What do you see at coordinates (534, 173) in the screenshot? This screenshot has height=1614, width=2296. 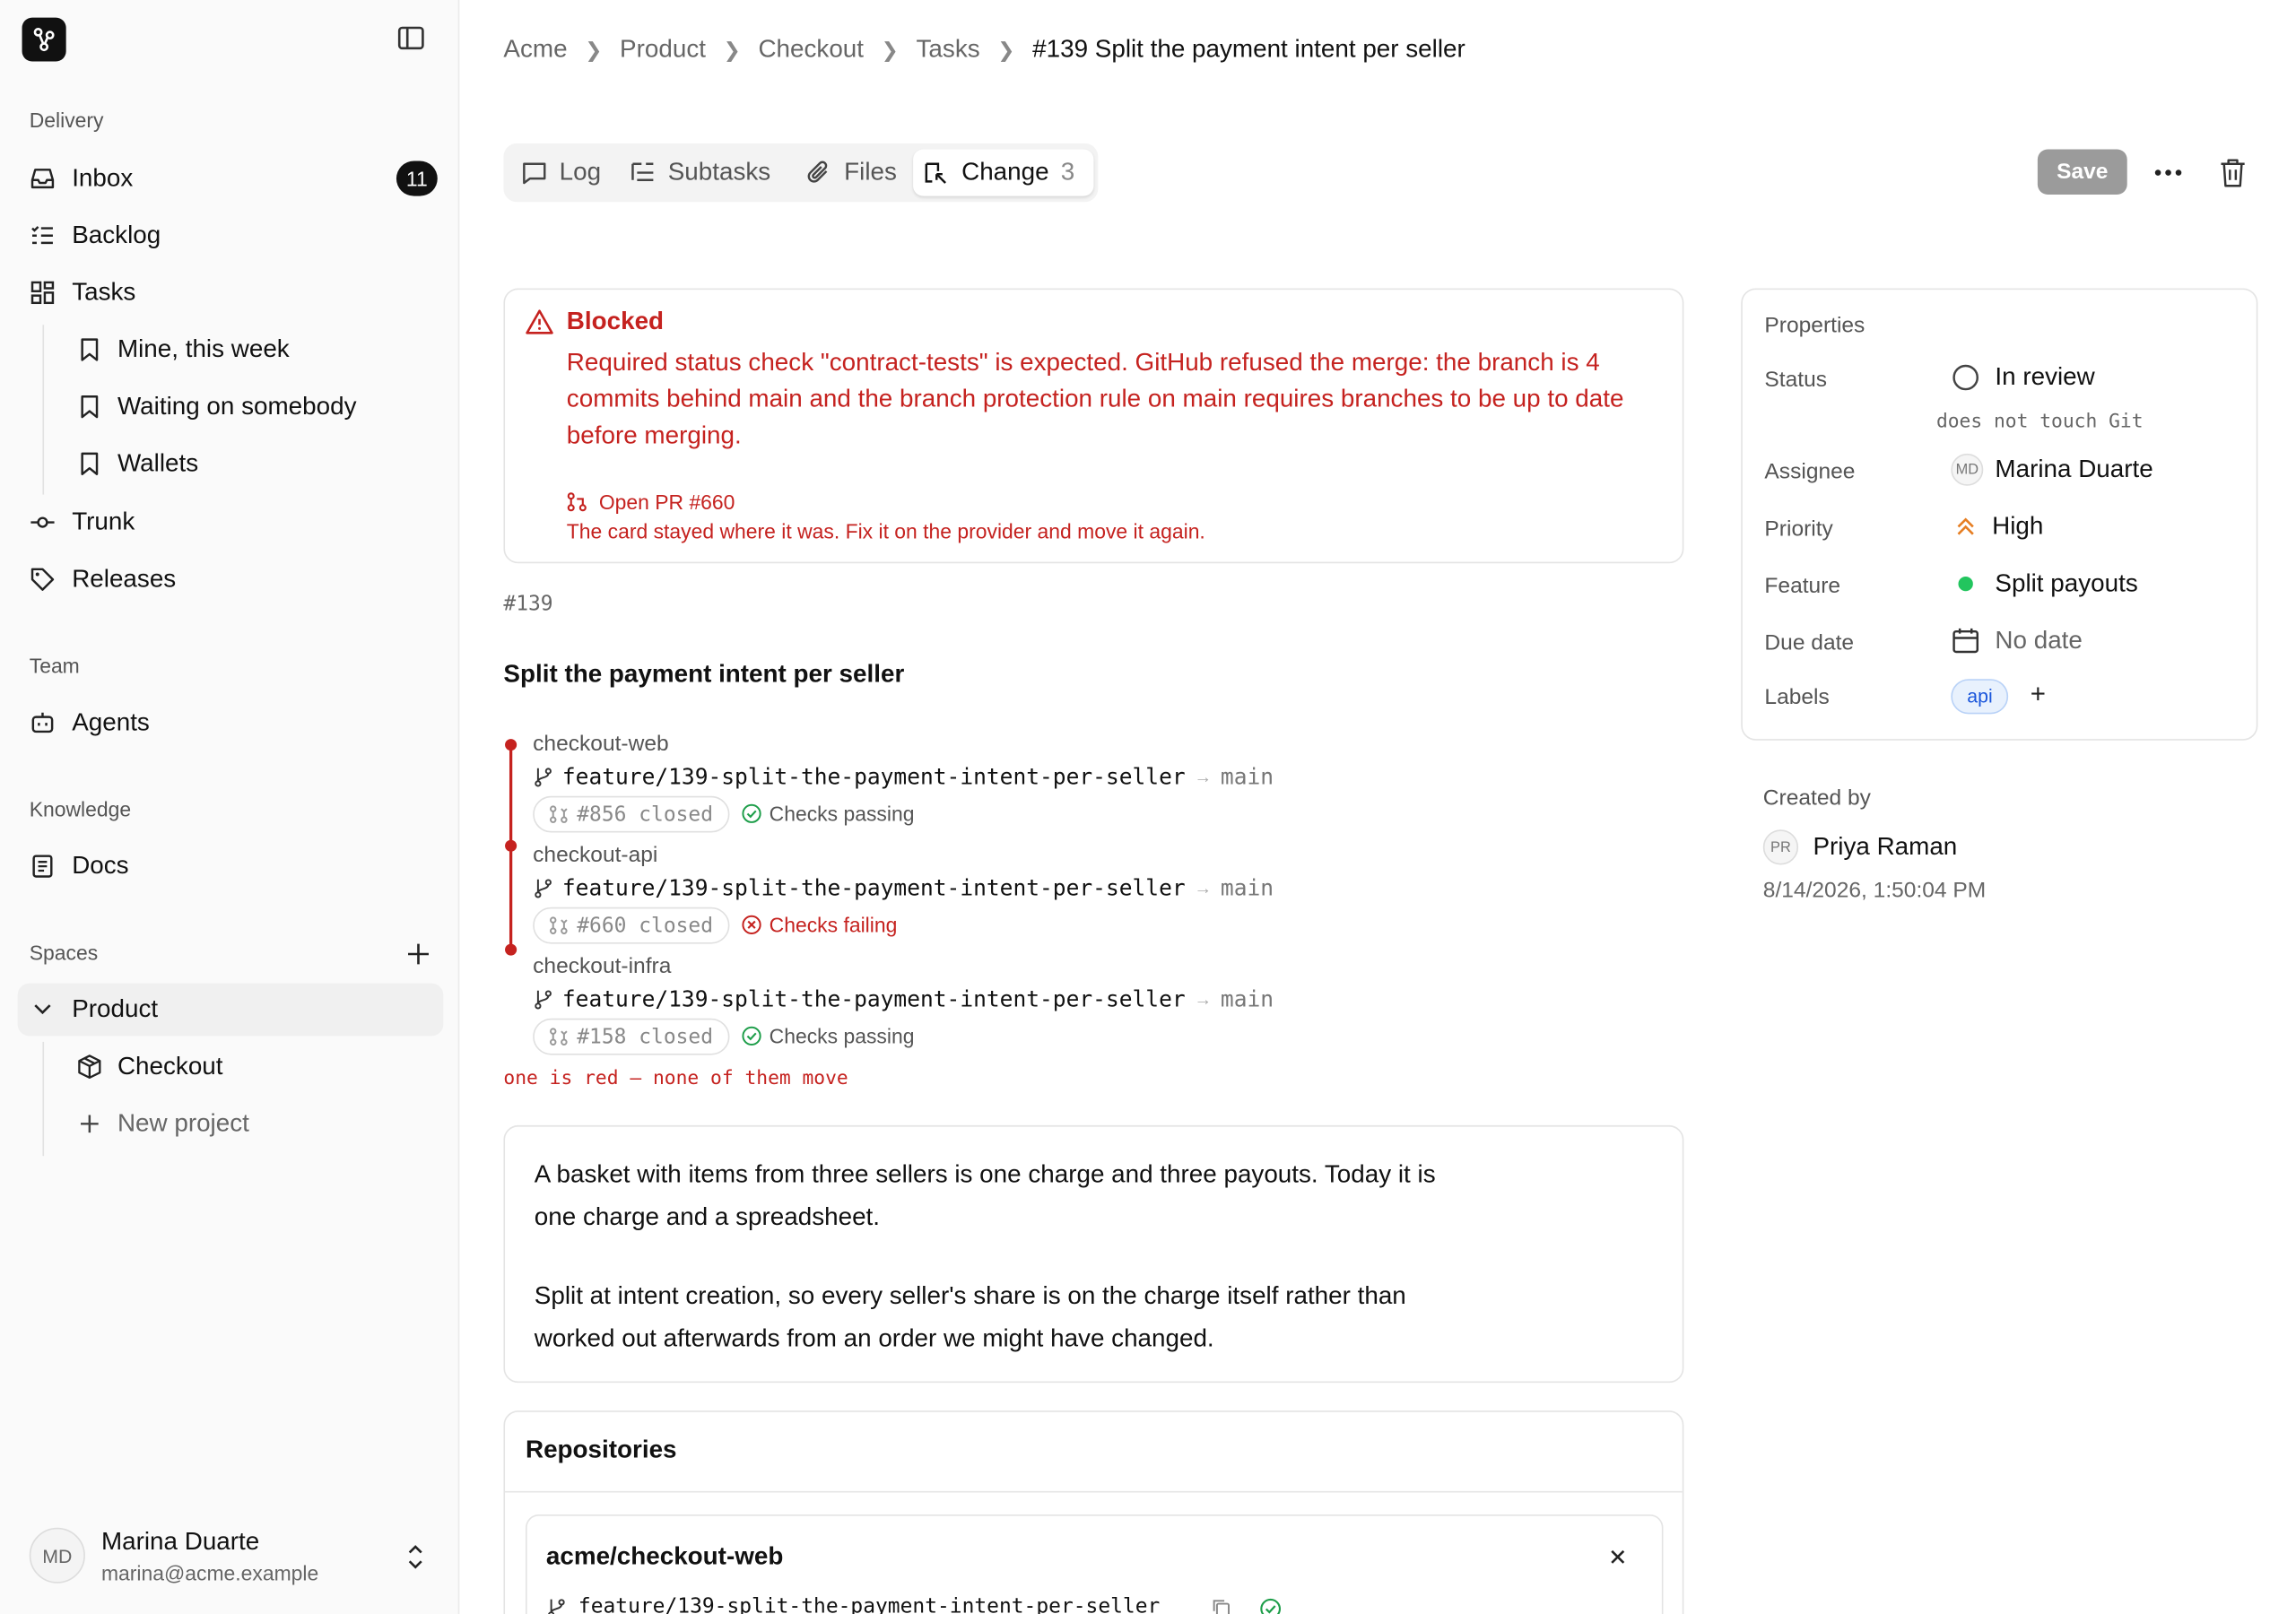 I see `message-icon` at bounding box center [534, 173].